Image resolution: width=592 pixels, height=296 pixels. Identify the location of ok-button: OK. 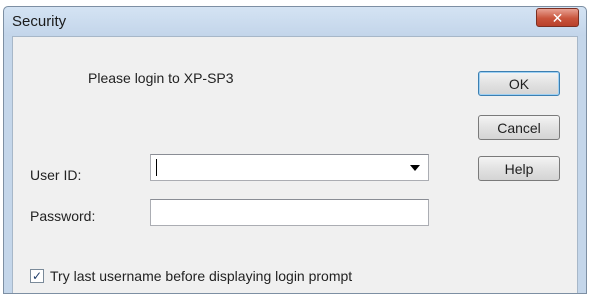
(519, 83).